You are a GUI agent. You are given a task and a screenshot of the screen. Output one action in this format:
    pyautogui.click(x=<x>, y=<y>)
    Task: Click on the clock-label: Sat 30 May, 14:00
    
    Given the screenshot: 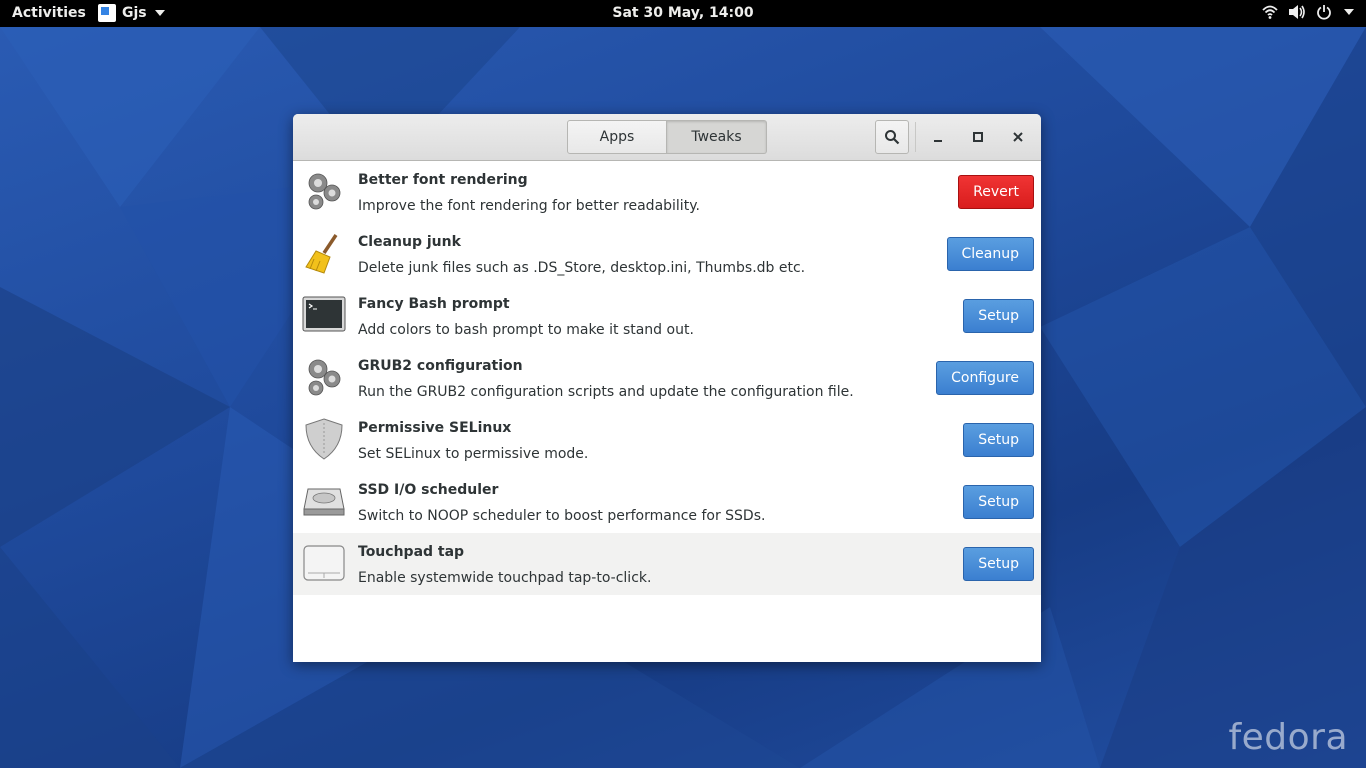 What is the action you would take?
    pyautogui.click(x=683, y=13)
    